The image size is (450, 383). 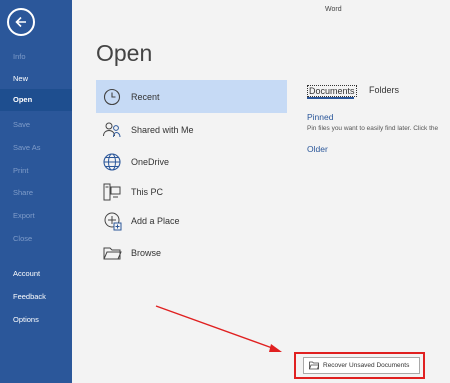 I want to click on folder-icon, so click(x=314, y=365).